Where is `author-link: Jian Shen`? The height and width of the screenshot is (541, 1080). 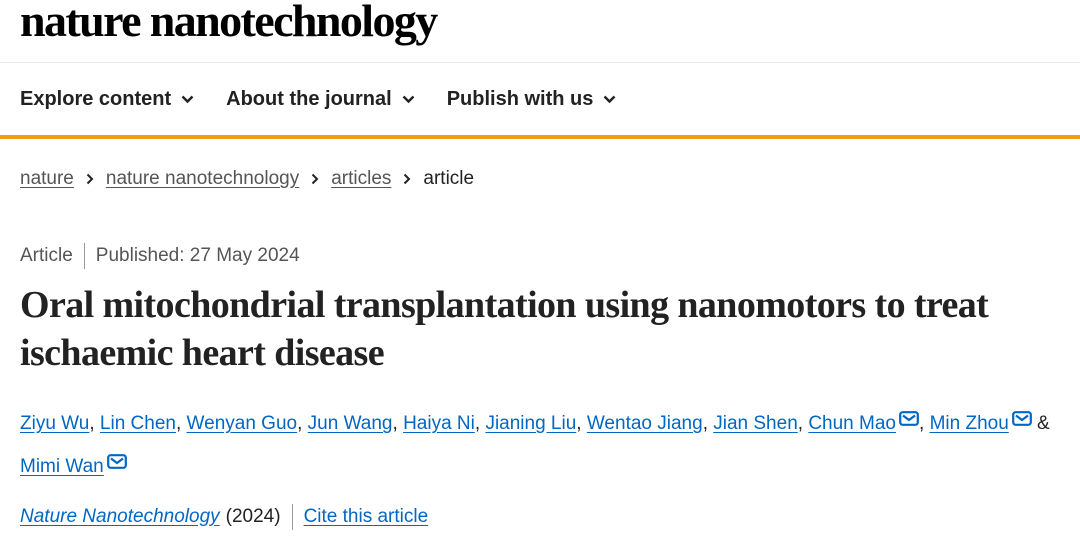
author-link: Jian Shen is located at coordinates (755, 423).